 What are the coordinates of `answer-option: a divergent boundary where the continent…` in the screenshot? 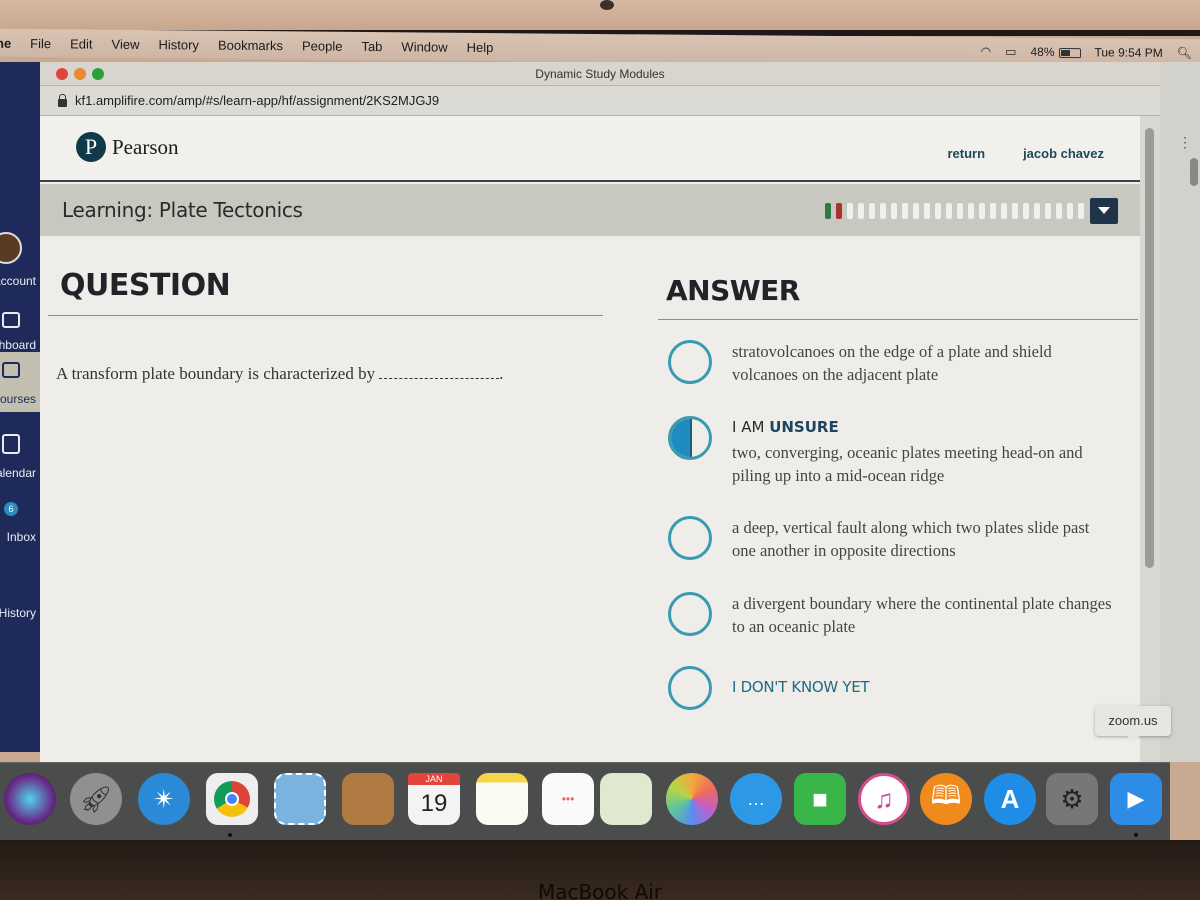 It's located at (890, 615).